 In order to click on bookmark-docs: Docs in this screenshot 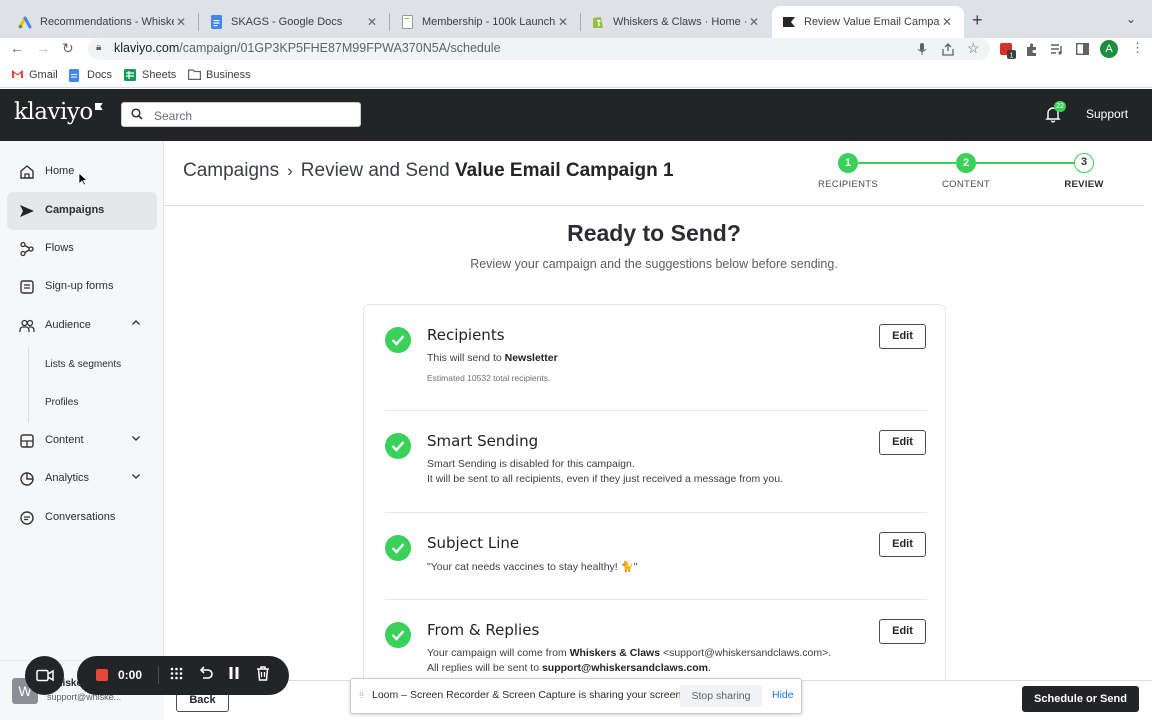, I will do `click(91, 75)`.